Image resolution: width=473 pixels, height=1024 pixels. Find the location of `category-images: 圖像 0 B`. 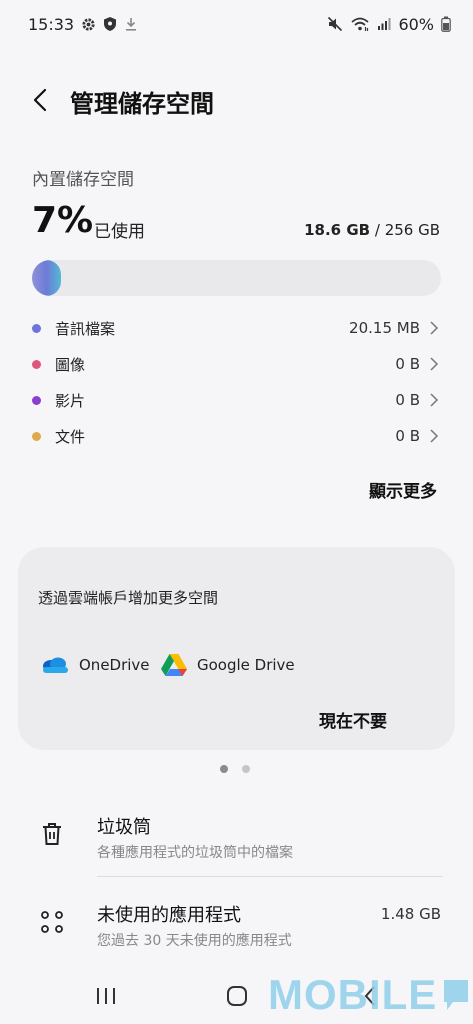

category-images: 圖像 0 B is located at coordinates (237, 364).